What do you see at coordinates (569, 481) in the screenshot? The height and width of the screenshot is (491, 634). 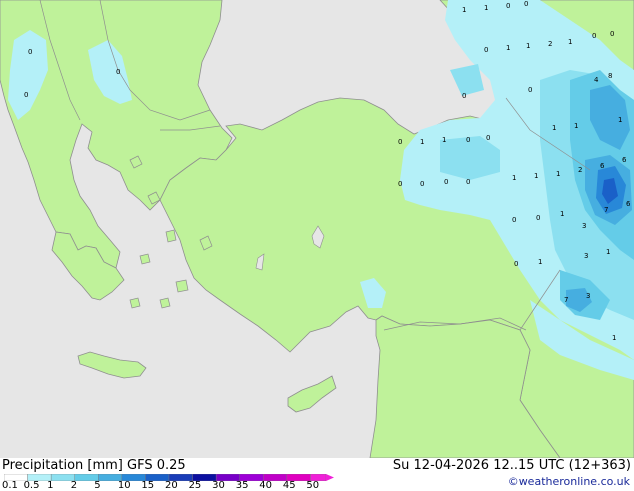 I see `credit-link: ©weatheronline.co.uk` at bounding box center [569, 481].